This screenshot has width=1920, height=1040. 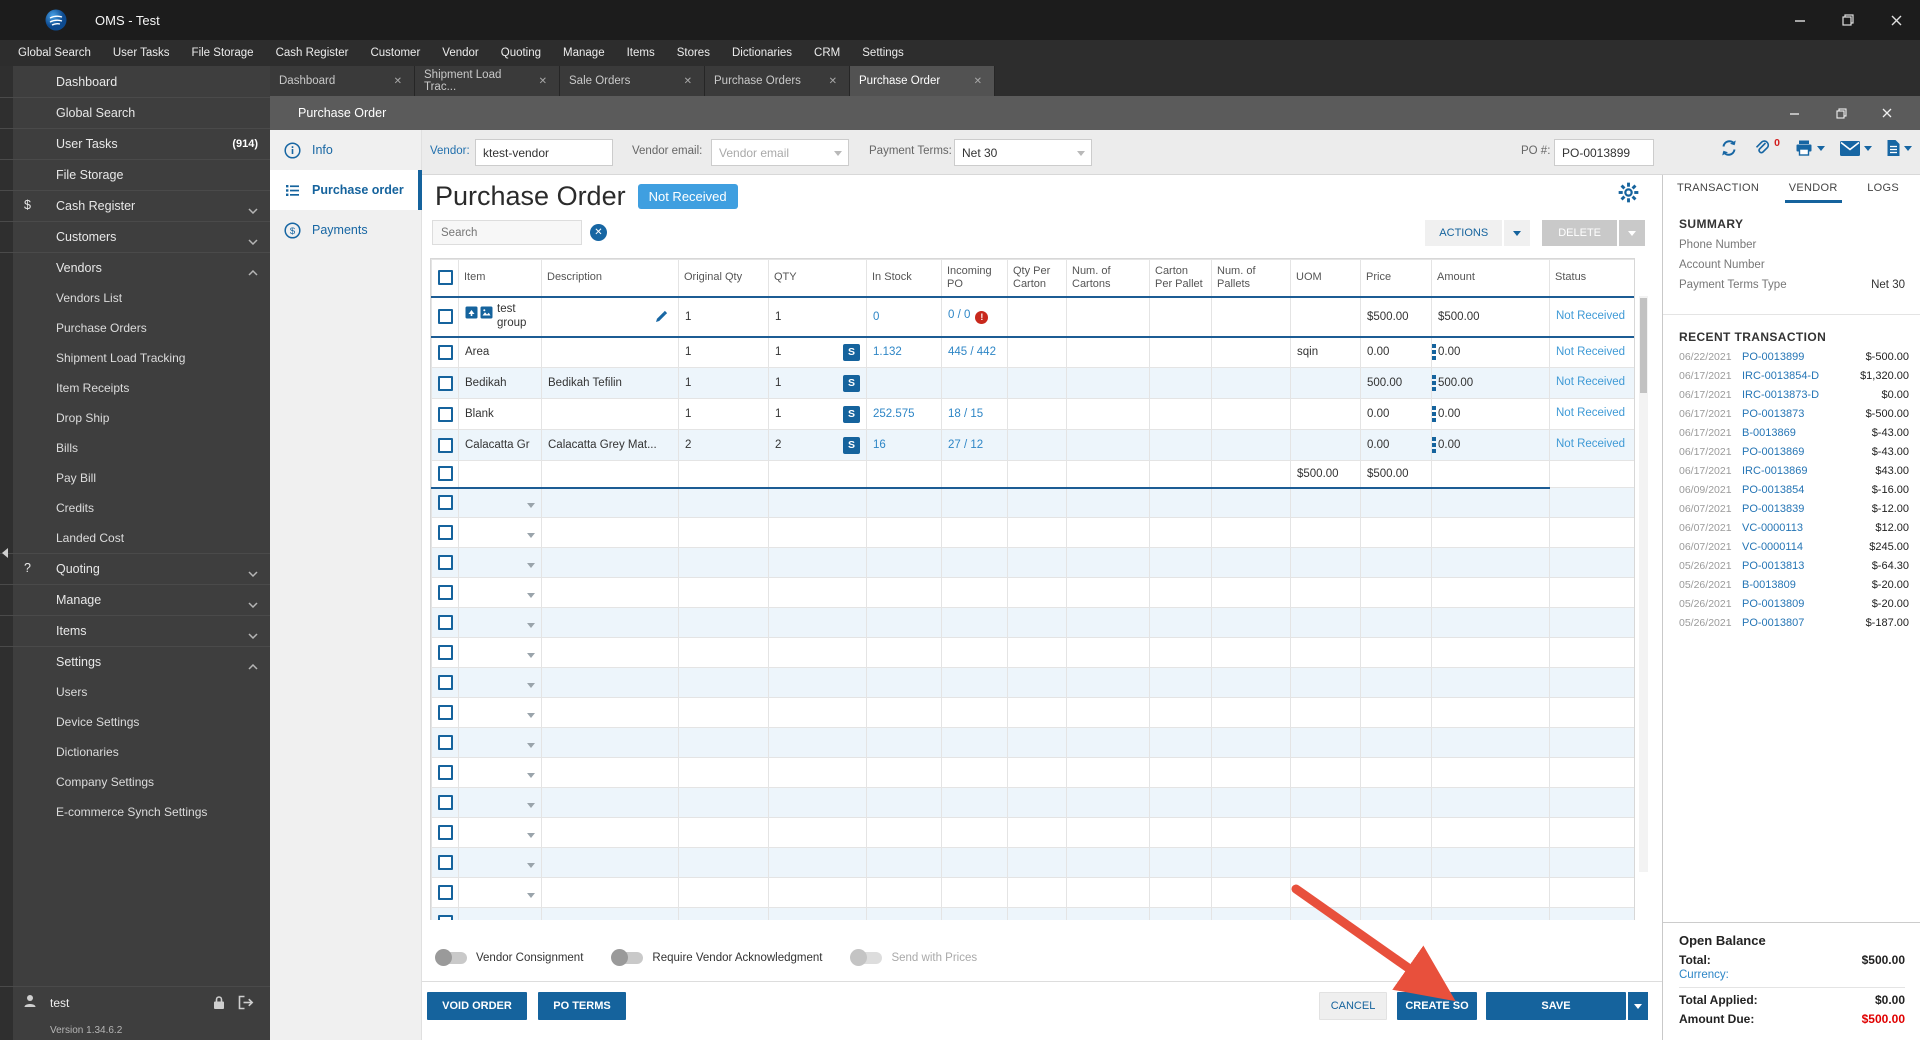 I want to click on transaction-doc-link: VC-0000114, so click(x=1805, y=547).